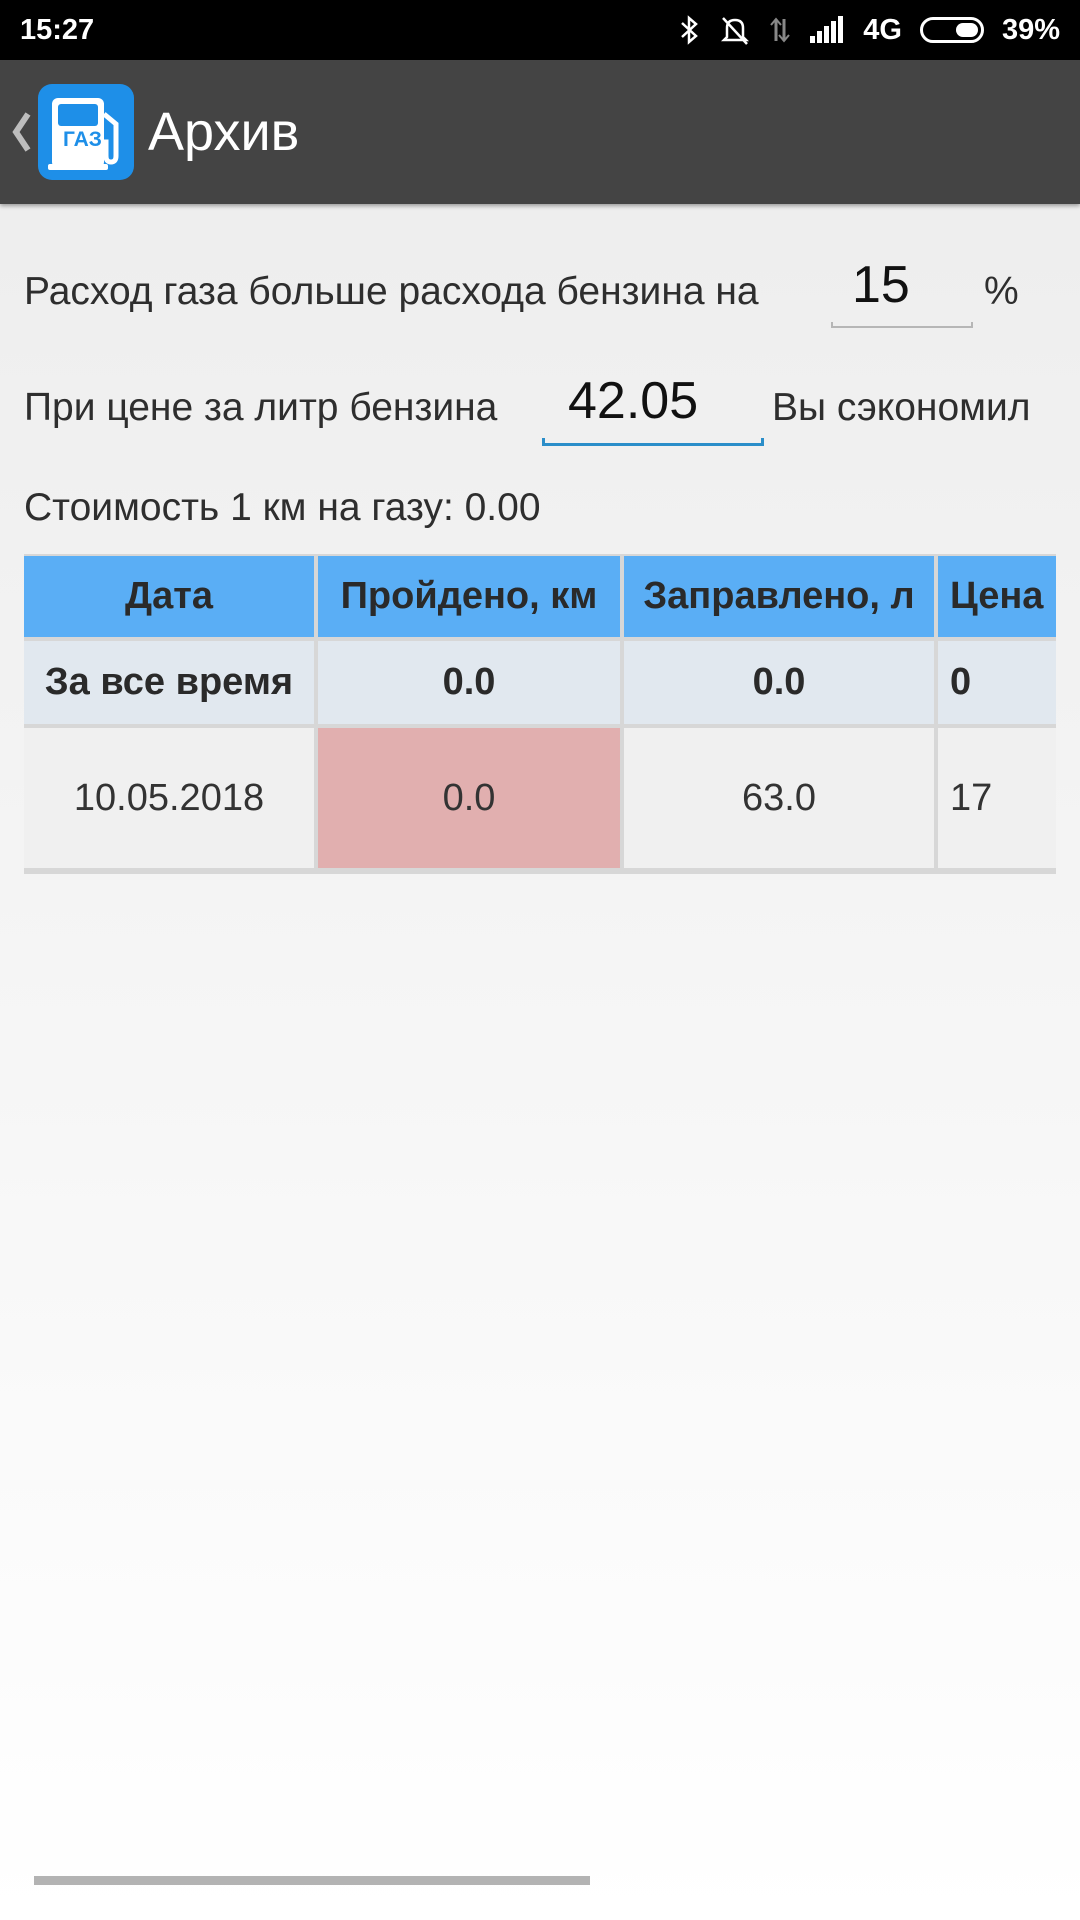 The image size is (1080, 1920). Describe the element at coordinates (882, 29) in the screenshot. I see `network-type: 4G` at that location.